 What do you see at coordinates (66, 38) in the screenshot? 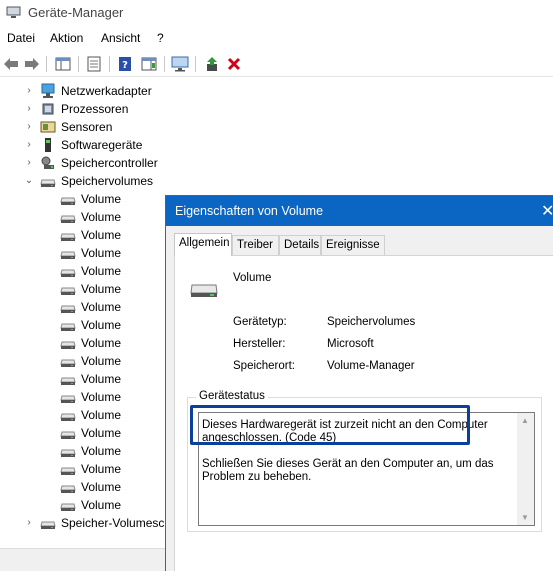
I see `menu-aktion: Aktion` at bounding box center [66, 38].